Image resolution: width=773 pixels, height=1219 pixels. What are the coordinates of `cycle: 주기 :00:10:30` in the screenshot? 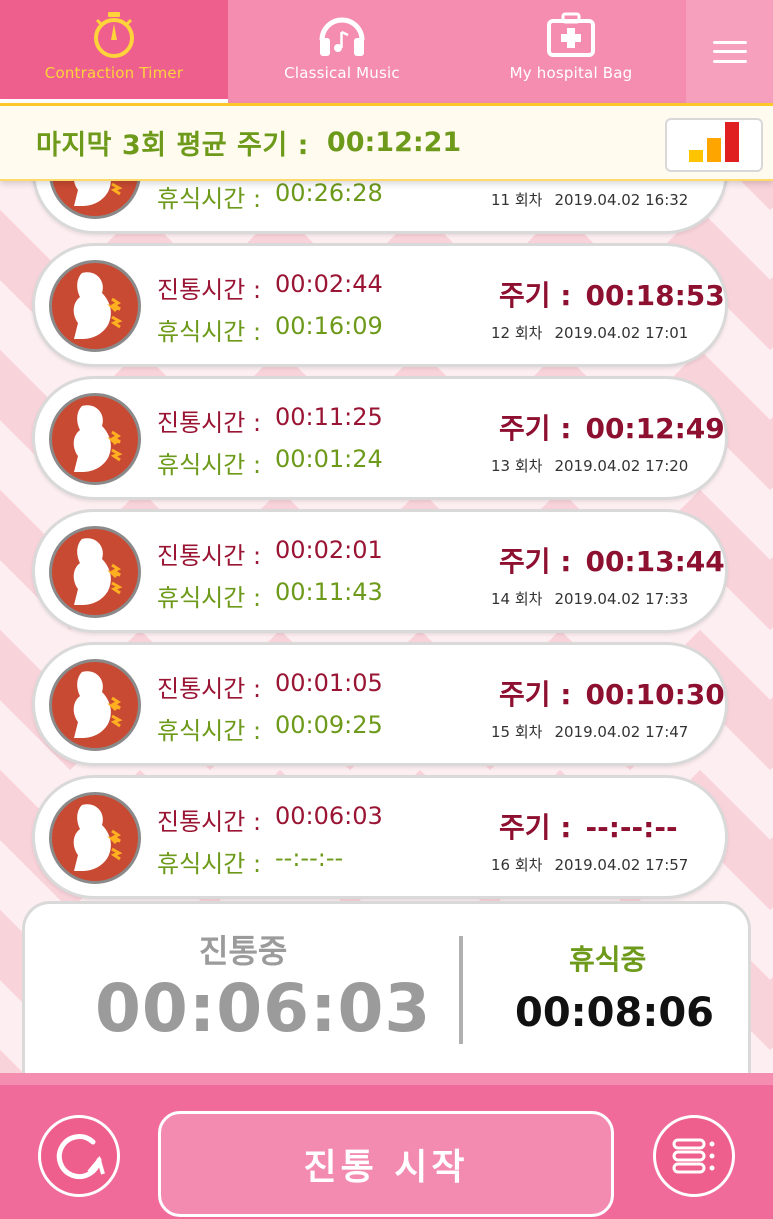 It's located at (612, 694).